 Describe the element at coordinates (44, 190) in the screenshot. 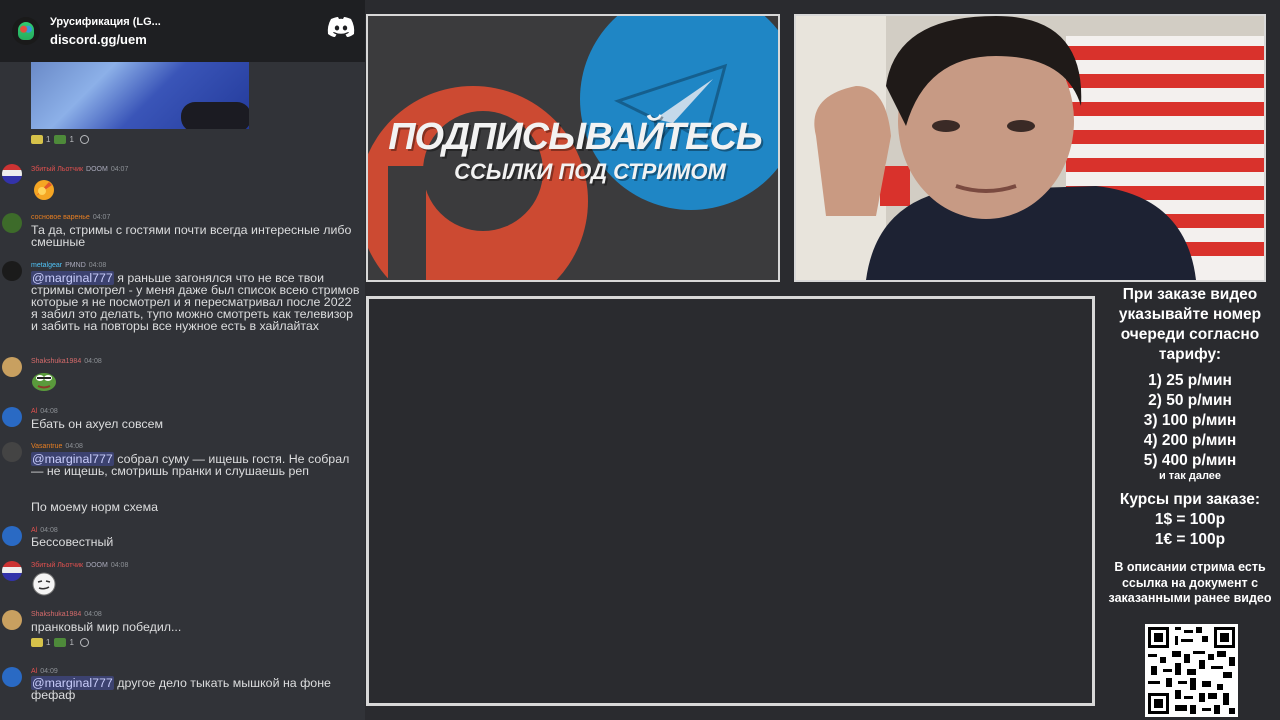

I see `fire-emoji-icon` at that location.